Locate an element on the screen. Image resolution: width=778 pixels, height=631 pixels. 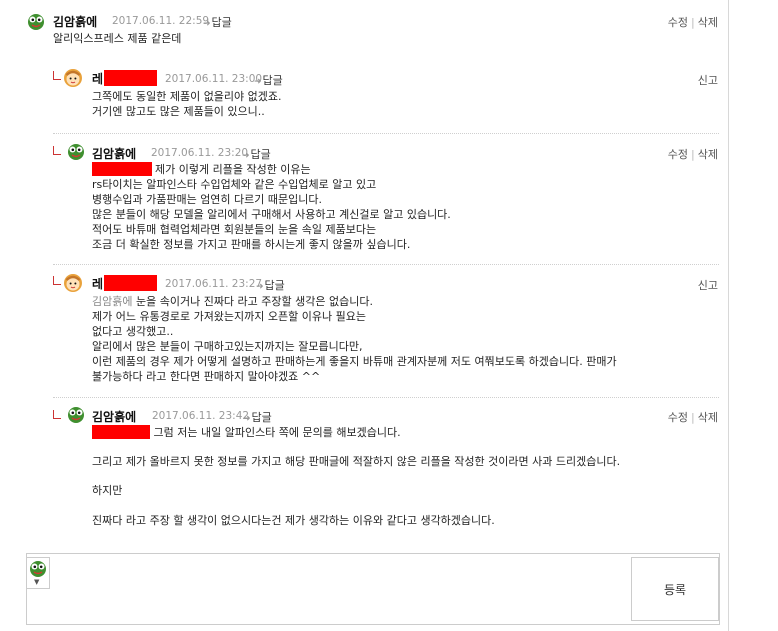
submit-button: 등록 is located at coordinates (675, 589).